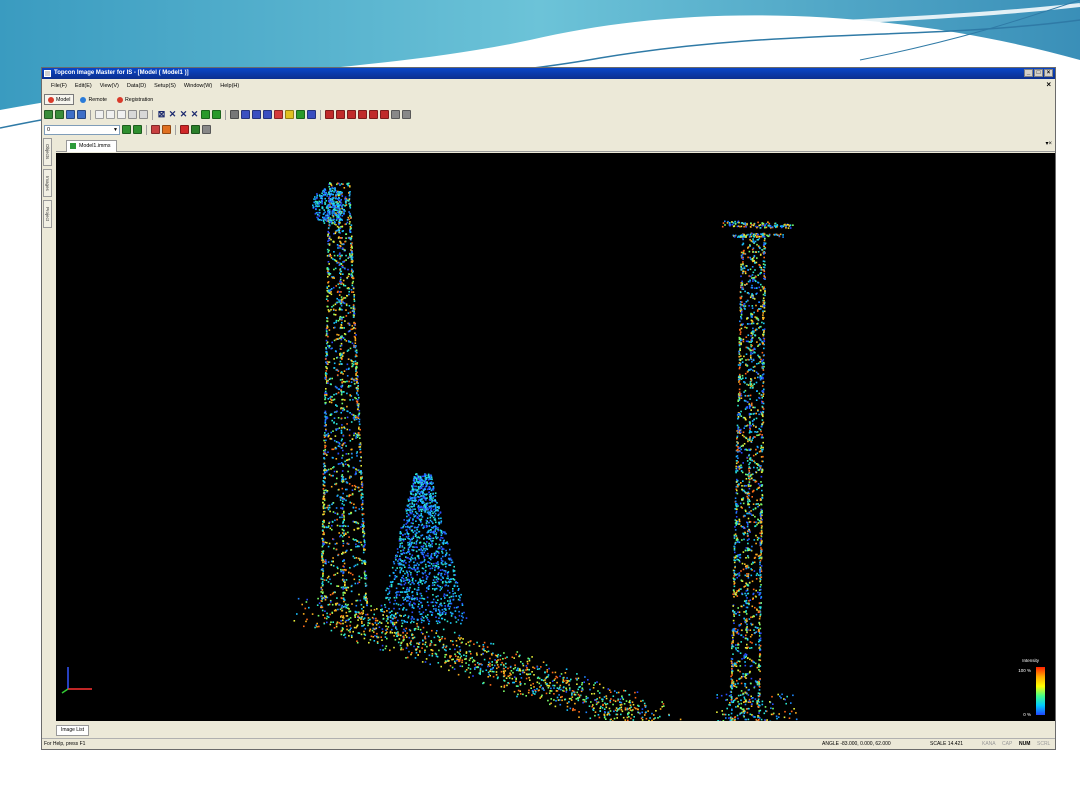 The width and height of the screenshot is (1080, 810). Describe the element at coordinates (59, 114) in the screenshot. I see `open-icon` at that location.